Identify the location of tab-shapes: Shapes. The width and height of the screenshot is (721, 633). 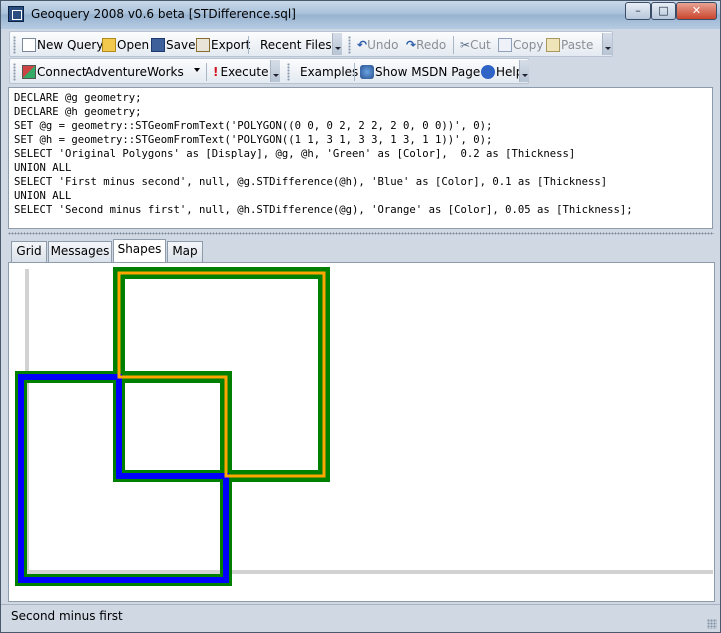
(139, 251).